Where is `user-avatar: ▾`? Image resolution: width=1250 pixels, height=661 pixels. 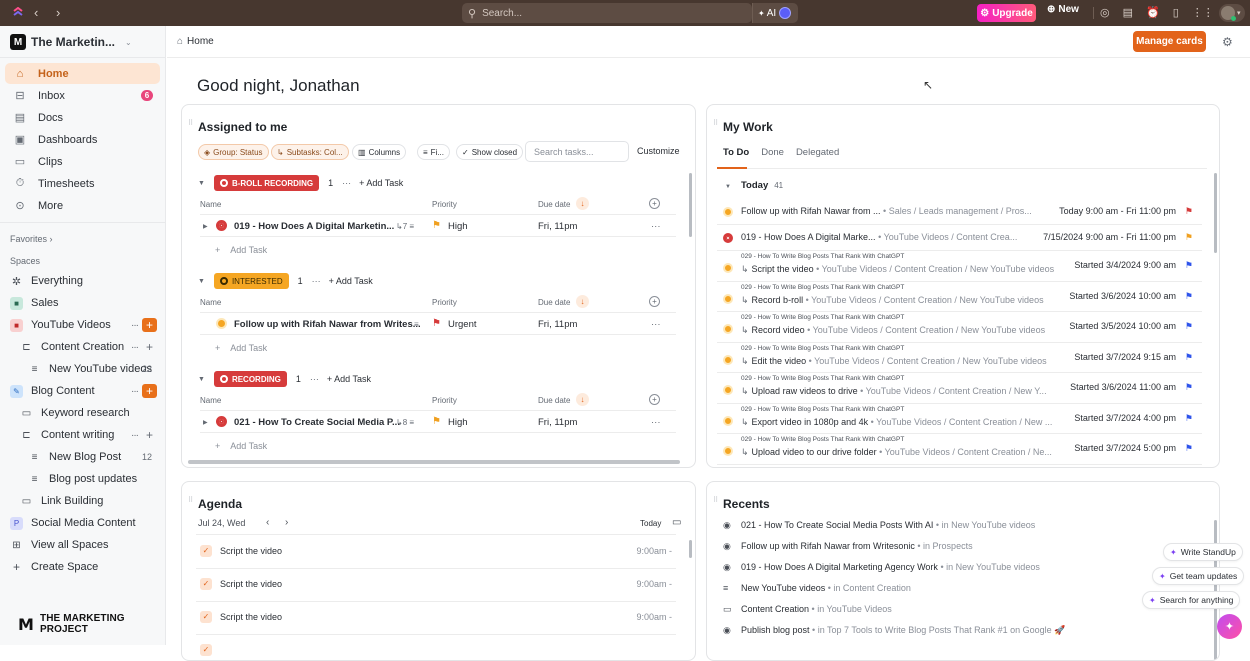 user-avatar: ▾ is located at coordinates (1232, 13).